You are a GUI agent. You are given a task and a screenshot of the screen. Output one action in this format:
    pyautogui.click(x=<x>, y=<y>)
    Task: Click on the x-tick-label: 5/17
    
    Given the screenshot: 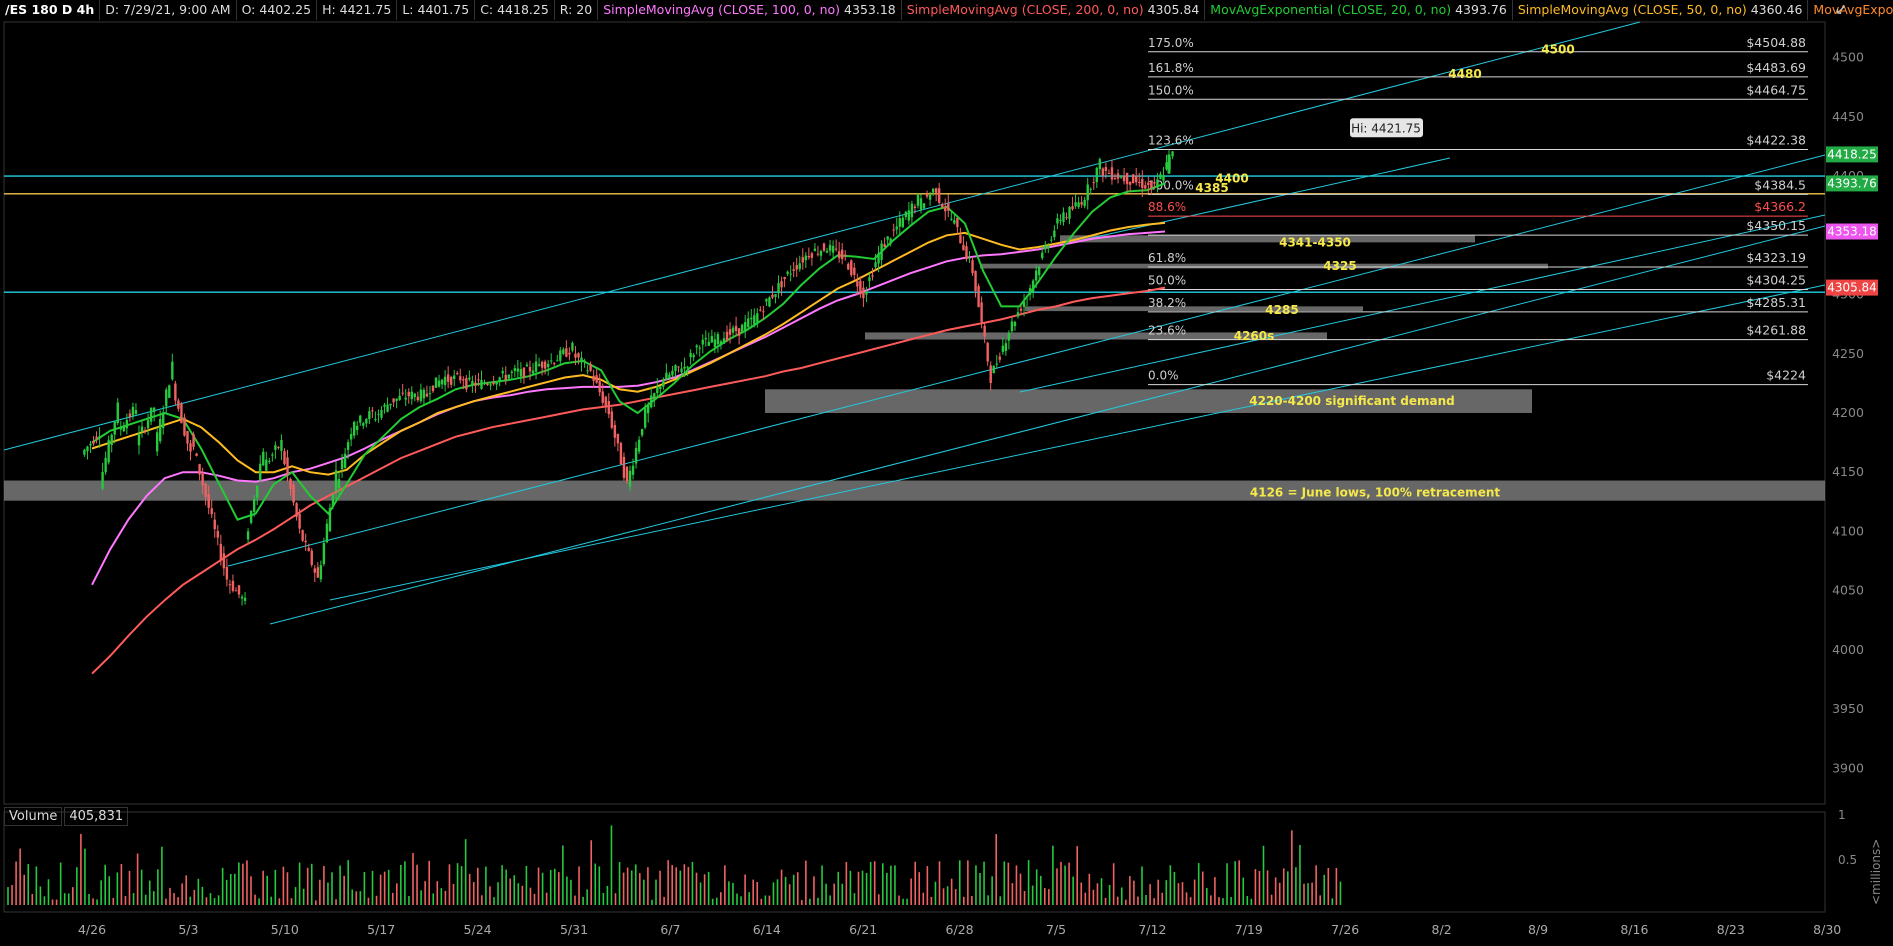 What is the action you would take?
    pyautogui.click(x=381, y=929)
    